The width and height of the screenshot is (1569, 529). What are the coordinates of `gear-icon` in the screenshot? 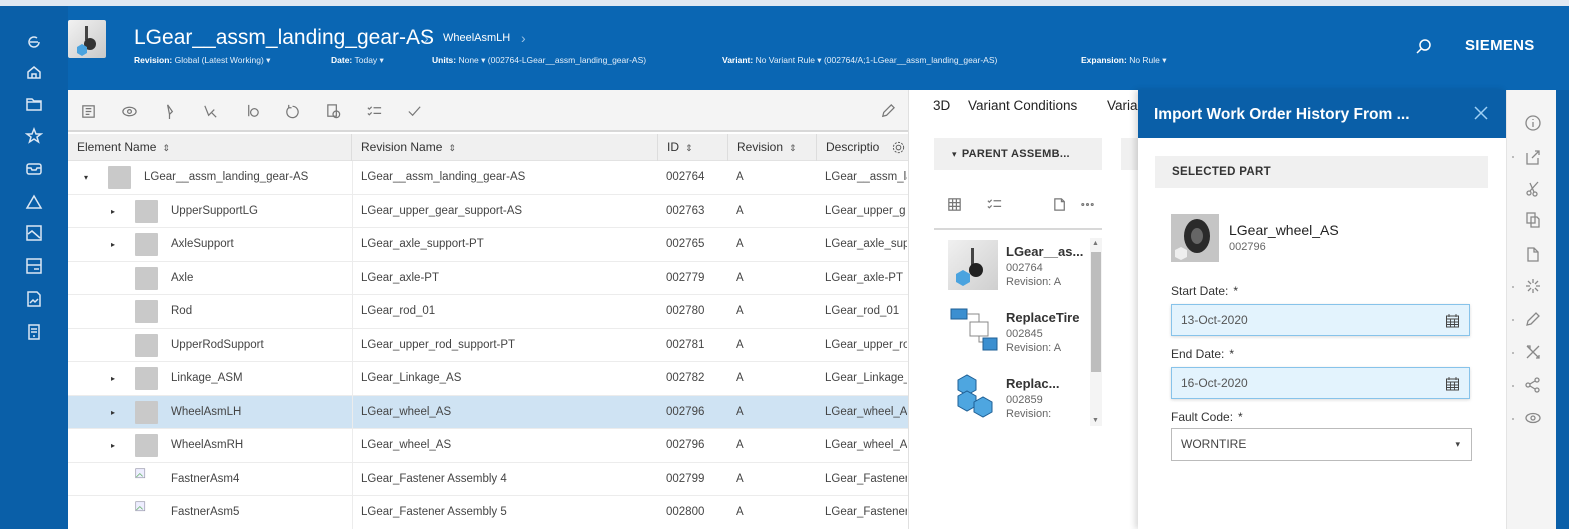 It's located at (898, 147).